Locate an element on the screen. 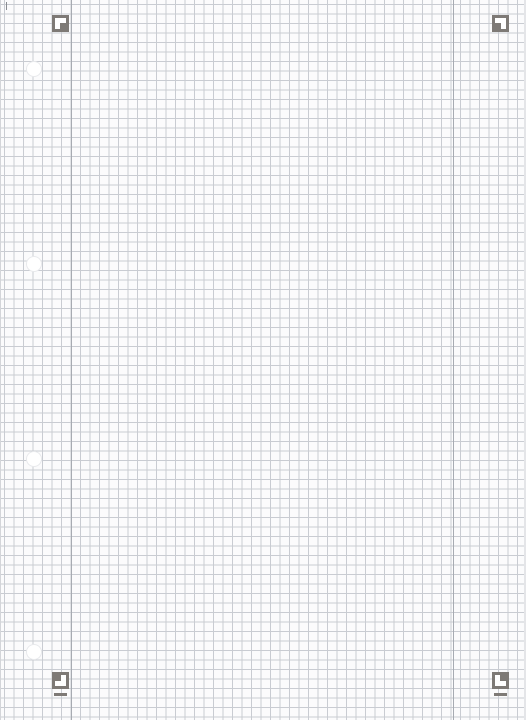 Image resolution: width=526 pixels, height=720 pixels. corner-mark is located at coordinates (6, 6).